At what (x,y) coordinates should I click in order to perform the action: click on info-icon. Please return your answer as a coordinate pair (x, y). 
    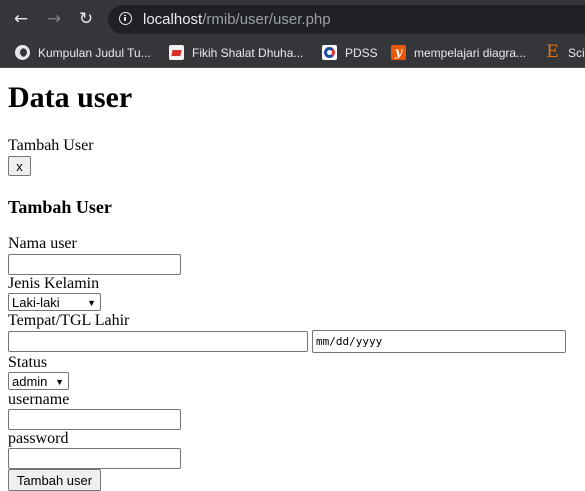
    Looking at the image, I should click on (125, 18).